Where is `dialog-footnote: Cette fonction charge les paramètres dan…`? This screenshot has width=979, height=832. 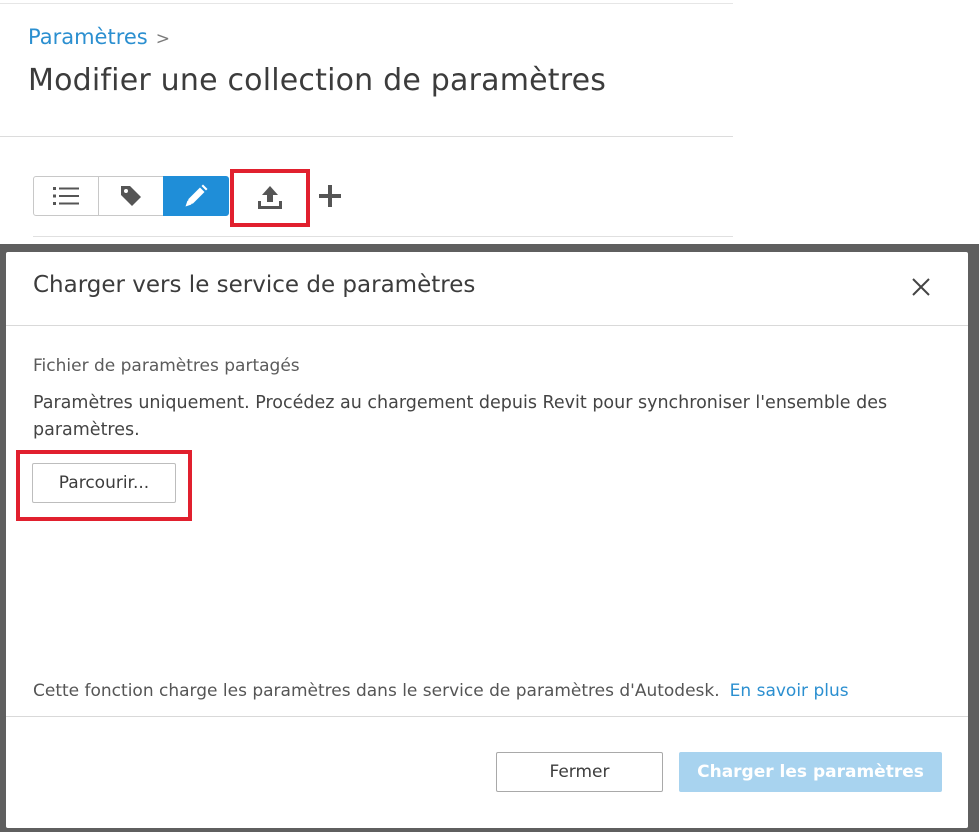 dialog-footnote: Cette fonction charge les paramètres dan… is located at coordinates (441, 691).